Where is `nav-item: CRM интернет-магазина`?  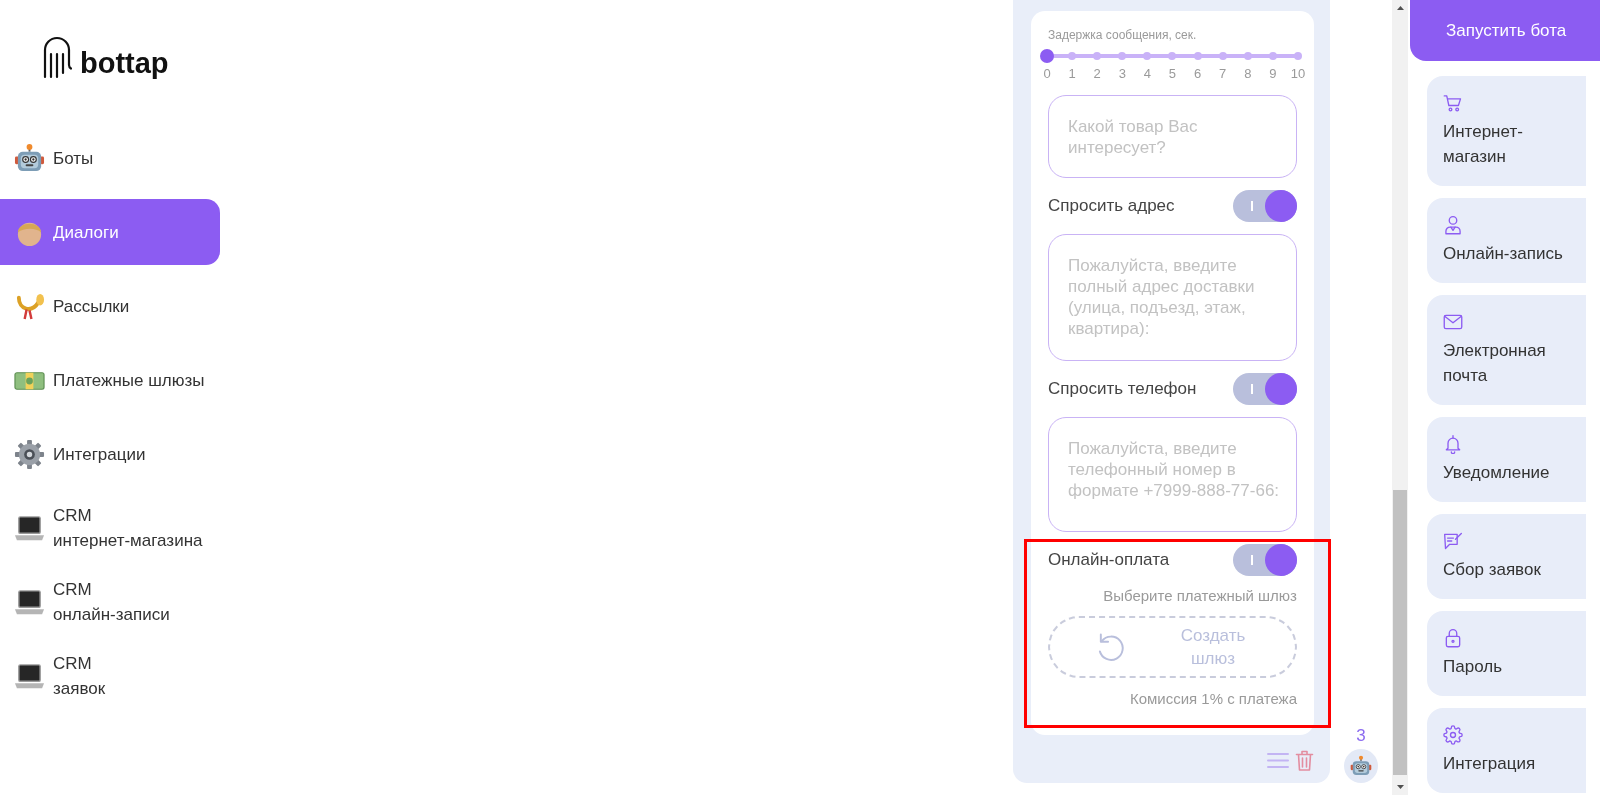 nav-item: CRM интернет-магазина is located at coordinates (110, 528).